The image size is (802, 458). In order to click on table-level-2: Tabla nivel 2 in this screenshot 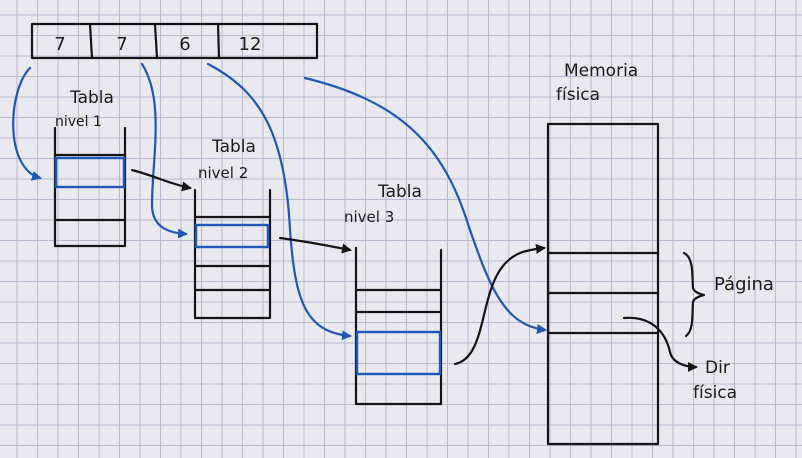, I will do `click(232, 228)`.